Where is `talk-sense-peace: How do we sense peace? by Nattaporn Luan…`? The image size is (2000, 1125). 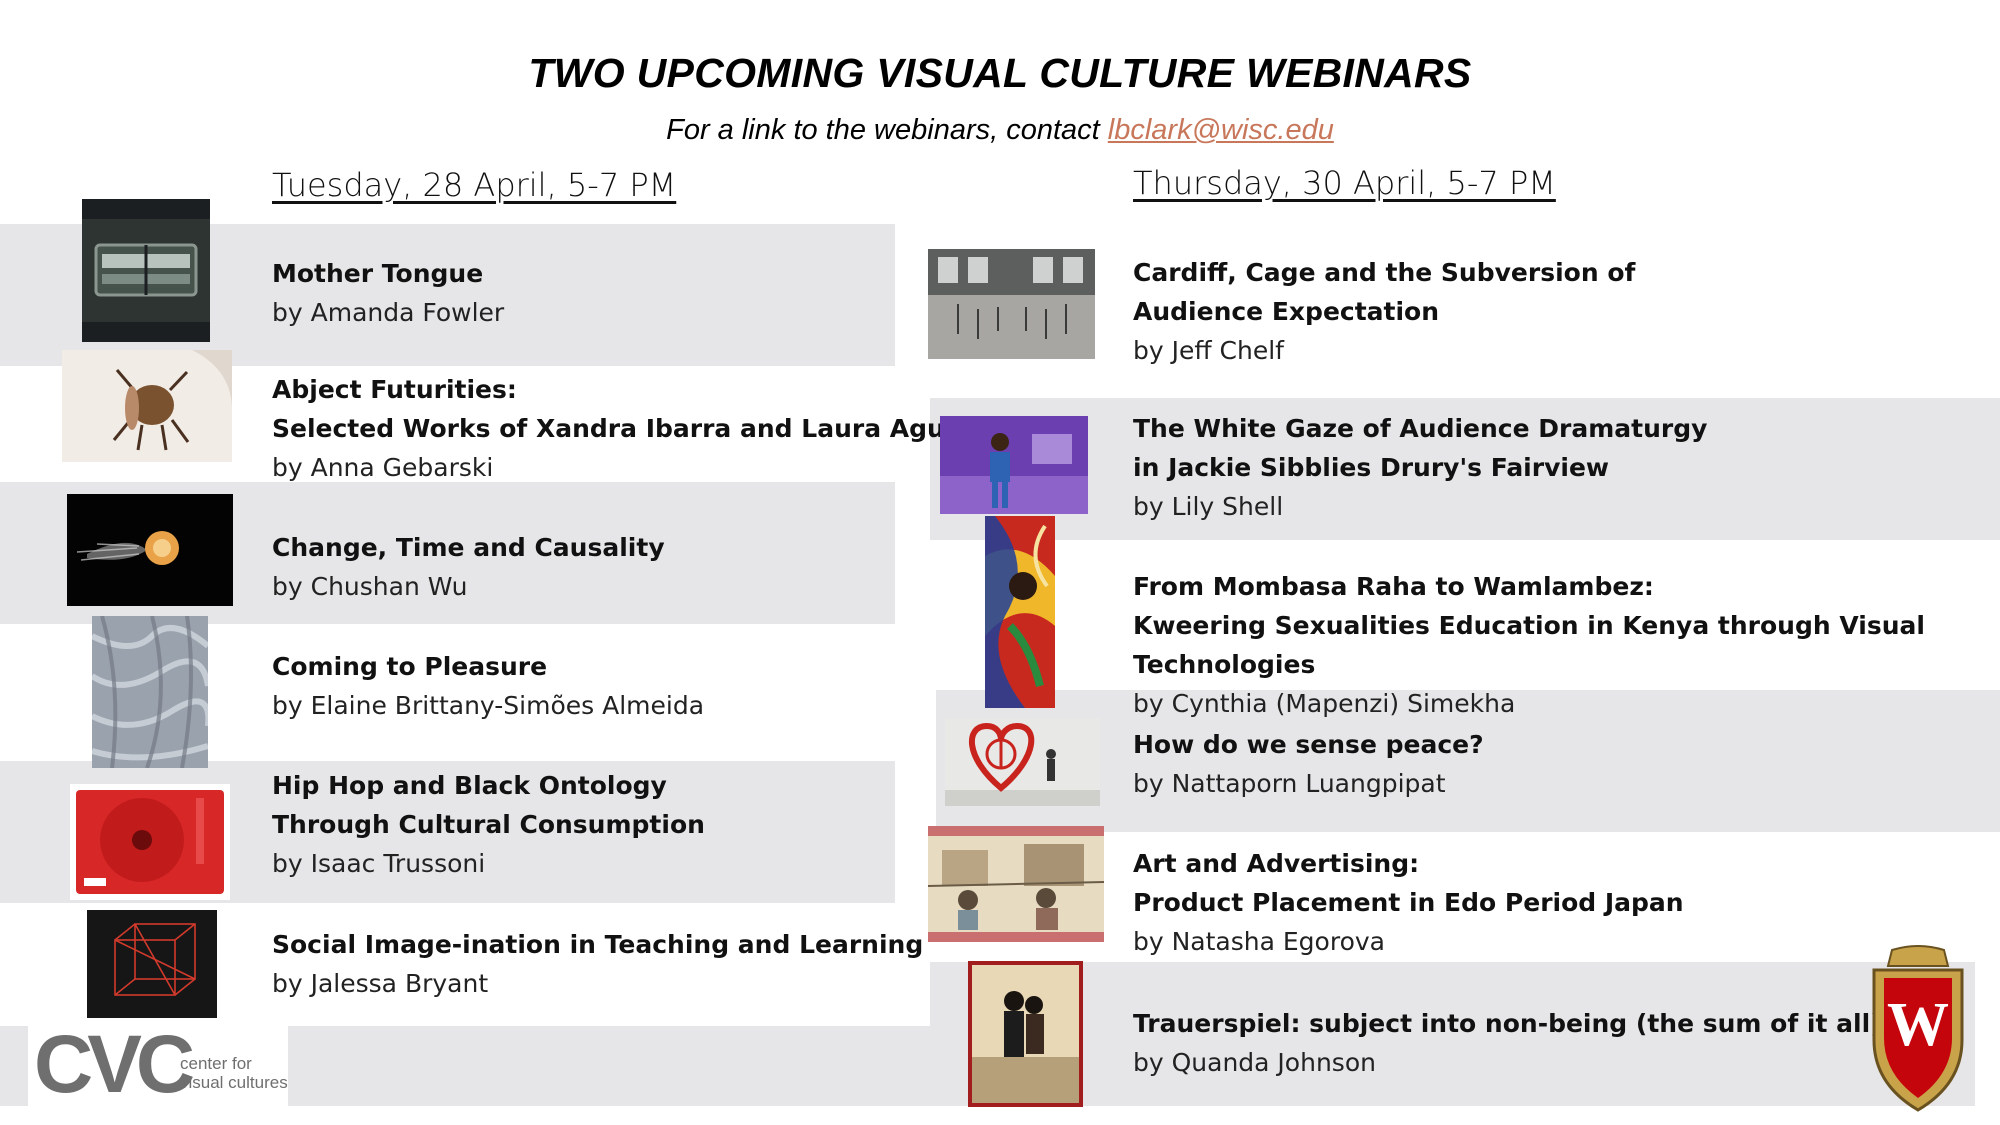 talk-sense-peace: How do we sense peace? by Nattaporn Luan… is located at coordinates (1308, 764).